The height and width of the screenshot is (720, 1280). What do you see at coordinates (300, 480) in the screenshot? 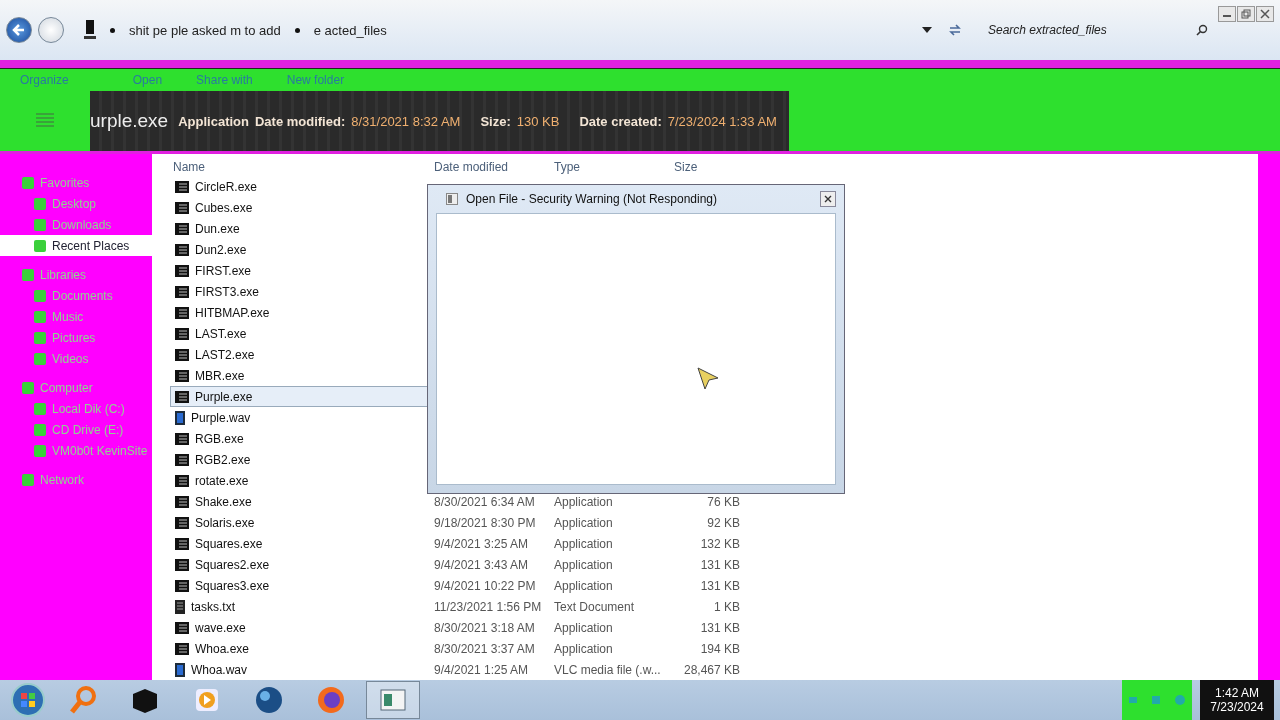
I see `file-name-cell: rotate.exe` at bounding box center [300, 480].